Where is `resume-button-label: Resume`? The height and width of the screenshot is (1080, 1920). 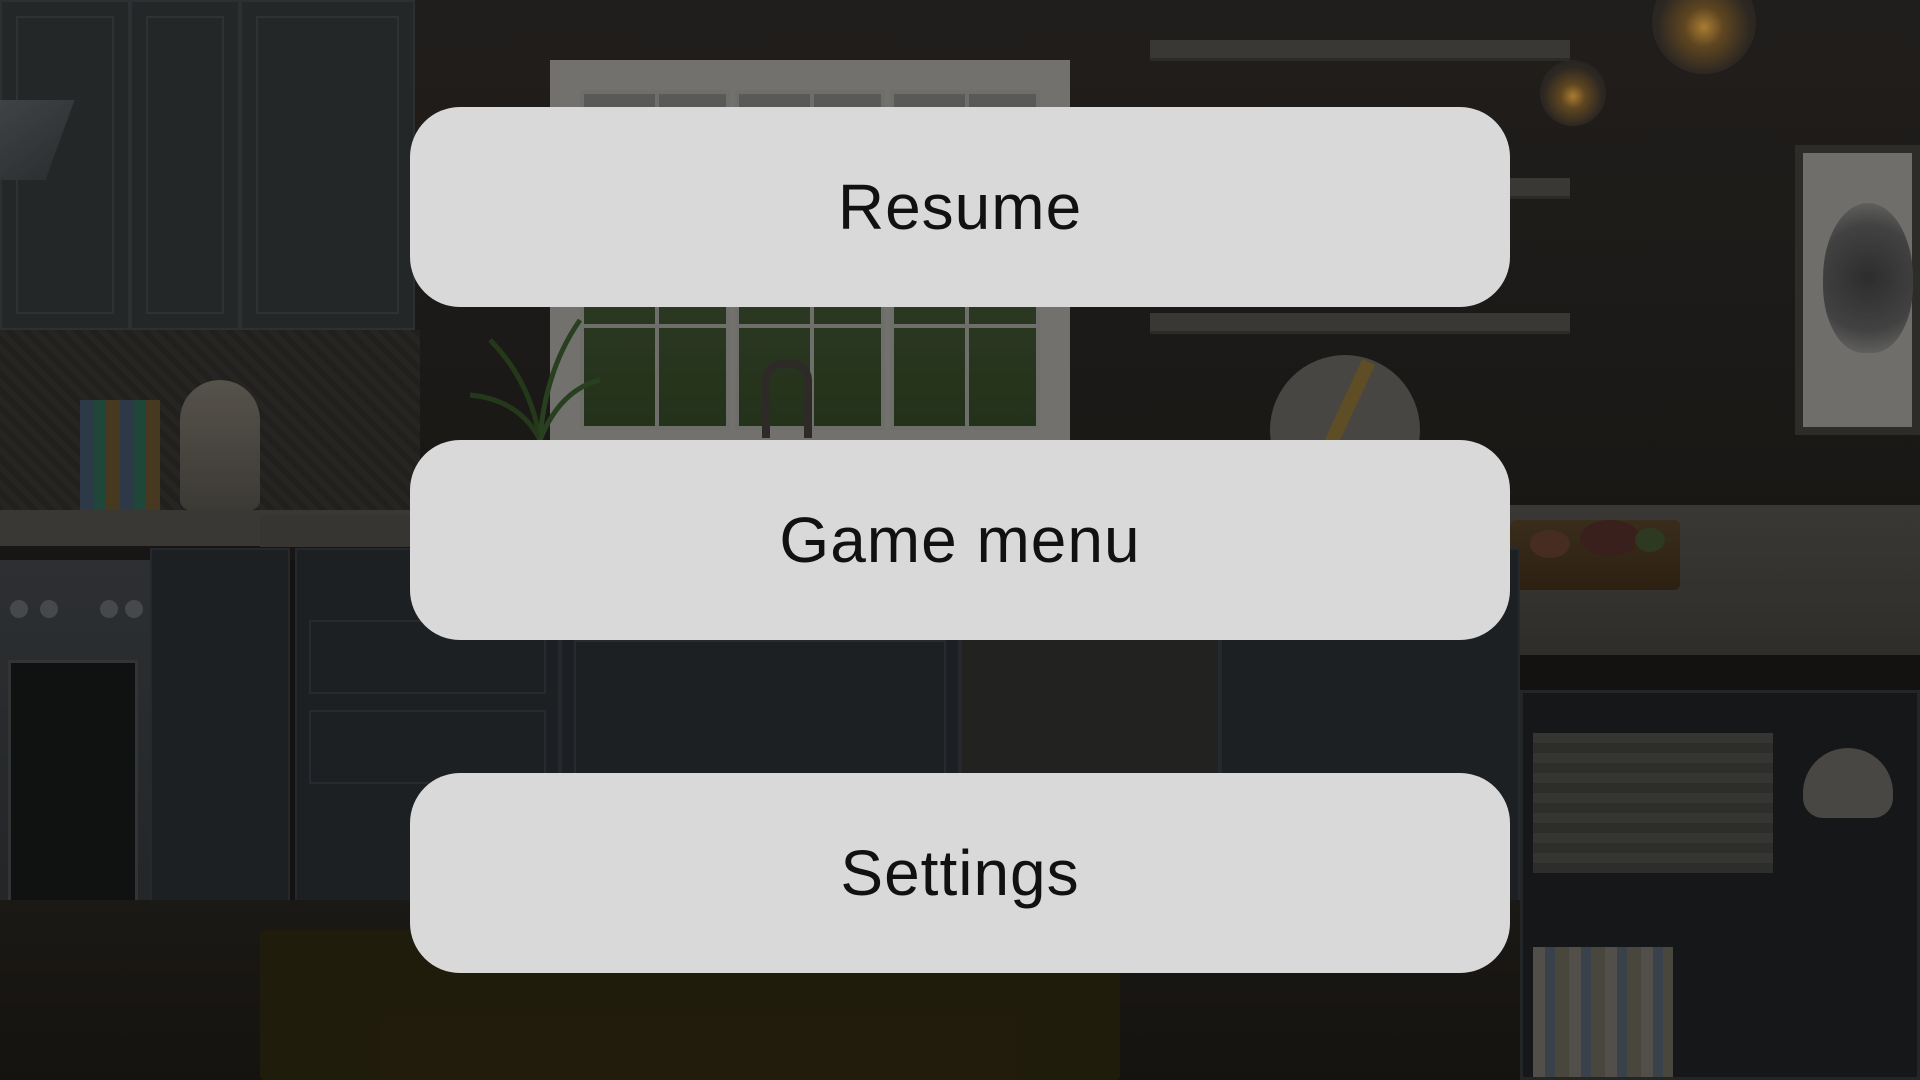
resume-button-label: Resume is located at coordinates (960, 207).